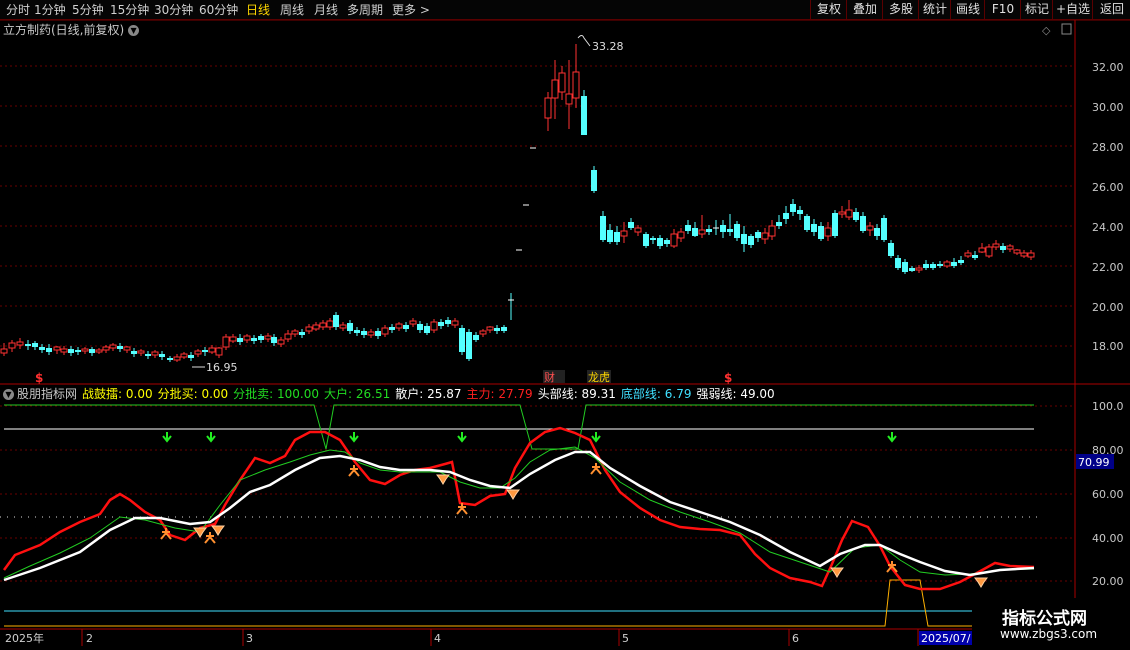 This screenshot has width=1130, height=650. I want to click on indicator-axis-label: 100.0, so click(1108, 406).